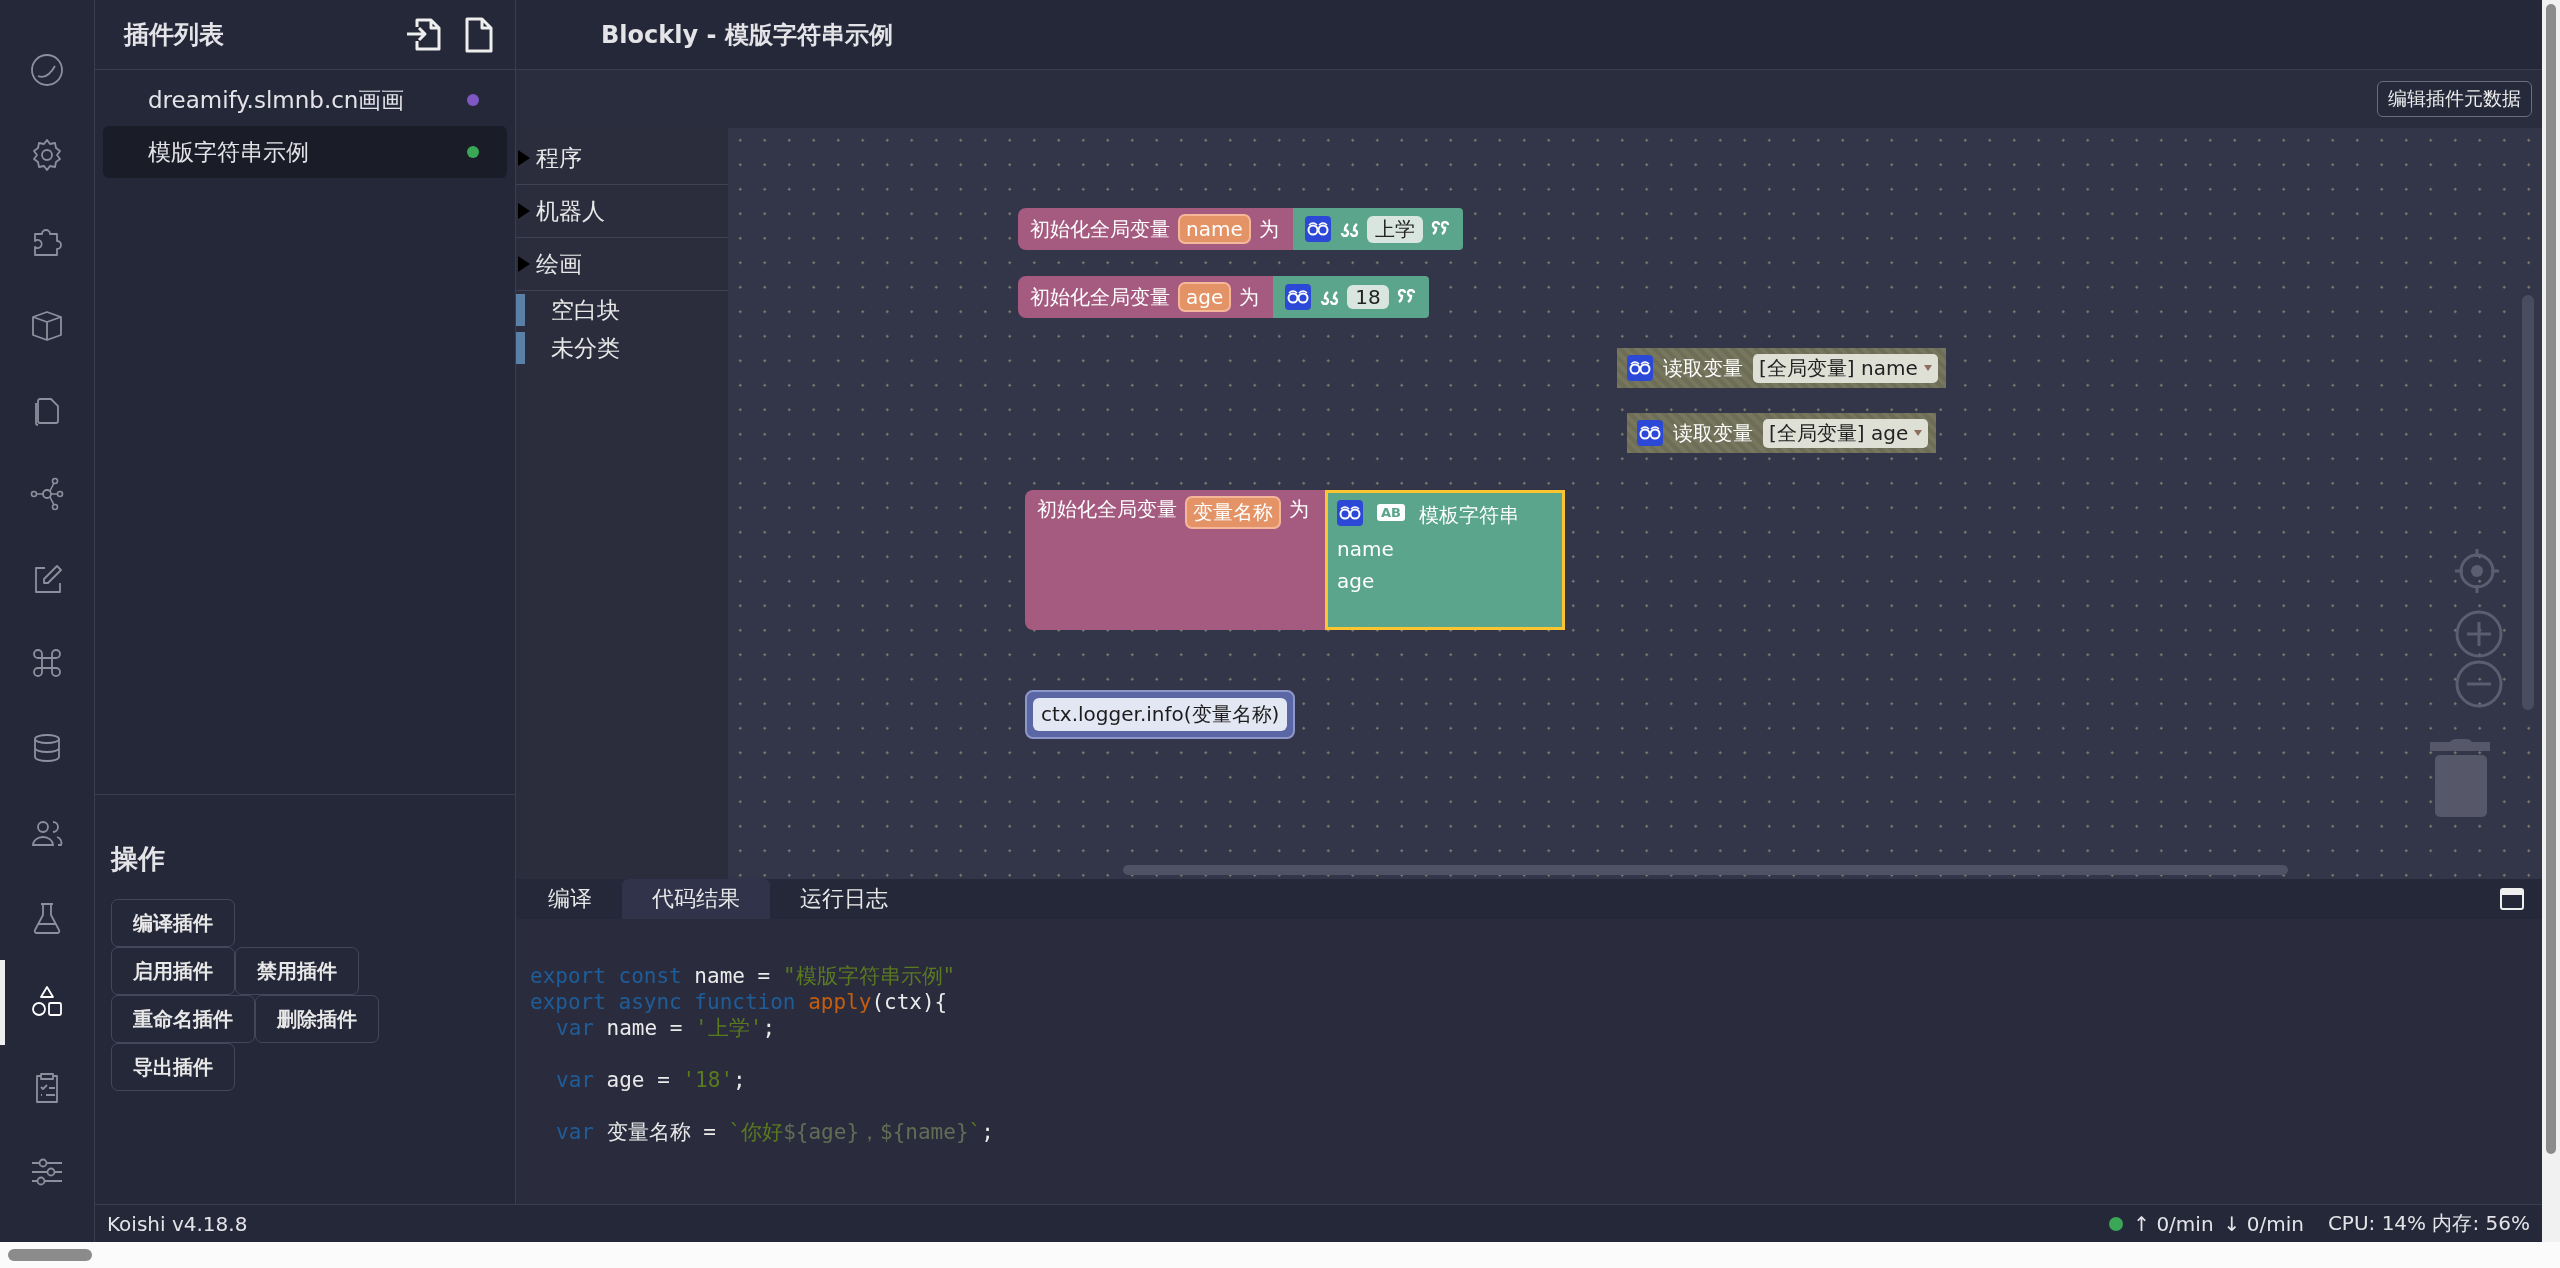 The width and height of the screenshot is (2560, 1268). I want to click on text-block: 上学, so click(1377, 229).